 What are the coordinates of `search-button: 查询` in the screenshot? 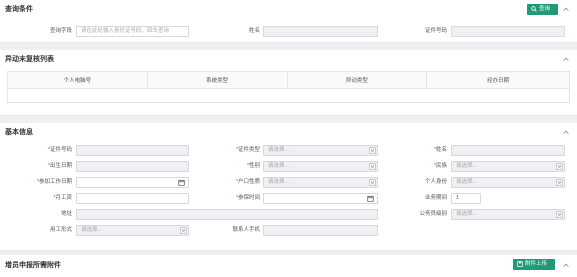 It's located at (542, 9).